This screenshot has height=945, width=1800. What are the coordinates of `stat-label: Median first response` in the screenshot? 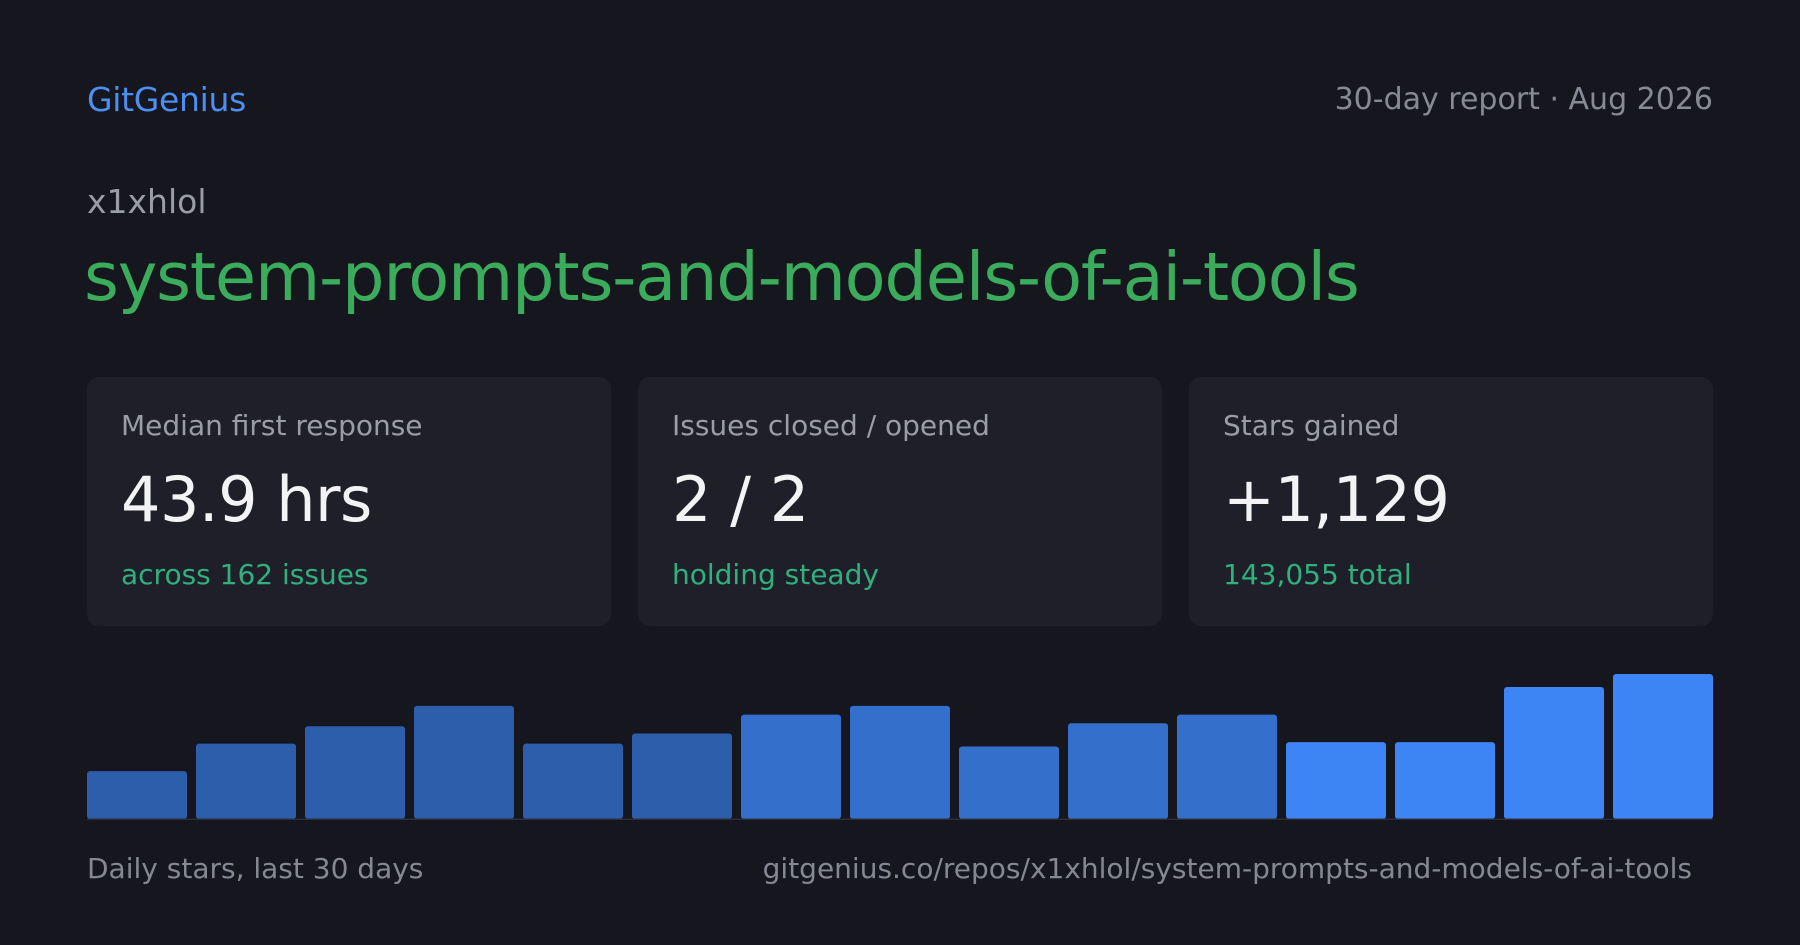 It's located at (272, 425).